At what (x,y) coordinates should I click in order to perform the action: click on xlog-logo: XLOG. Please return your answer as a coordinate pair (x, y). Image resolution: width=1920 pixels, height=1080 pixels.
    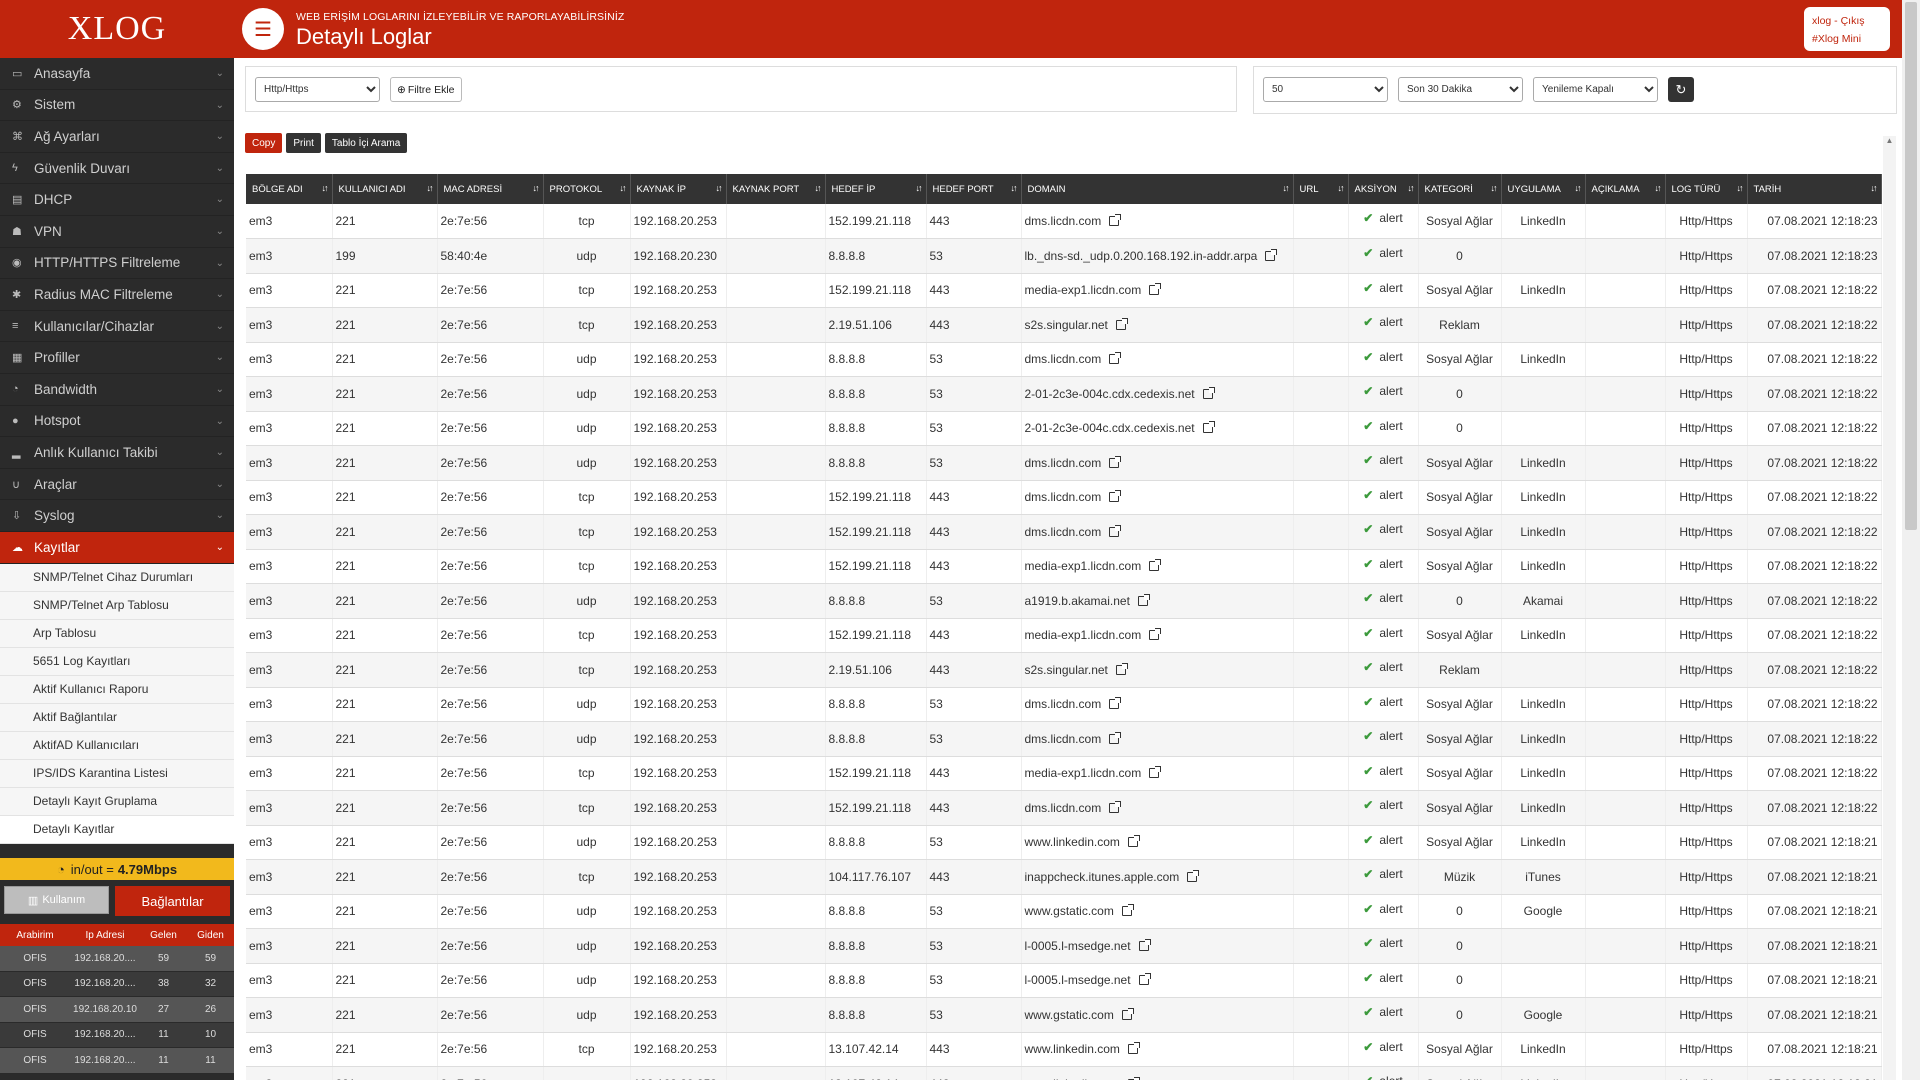
    Looking at the image, I should click on (117, 29).